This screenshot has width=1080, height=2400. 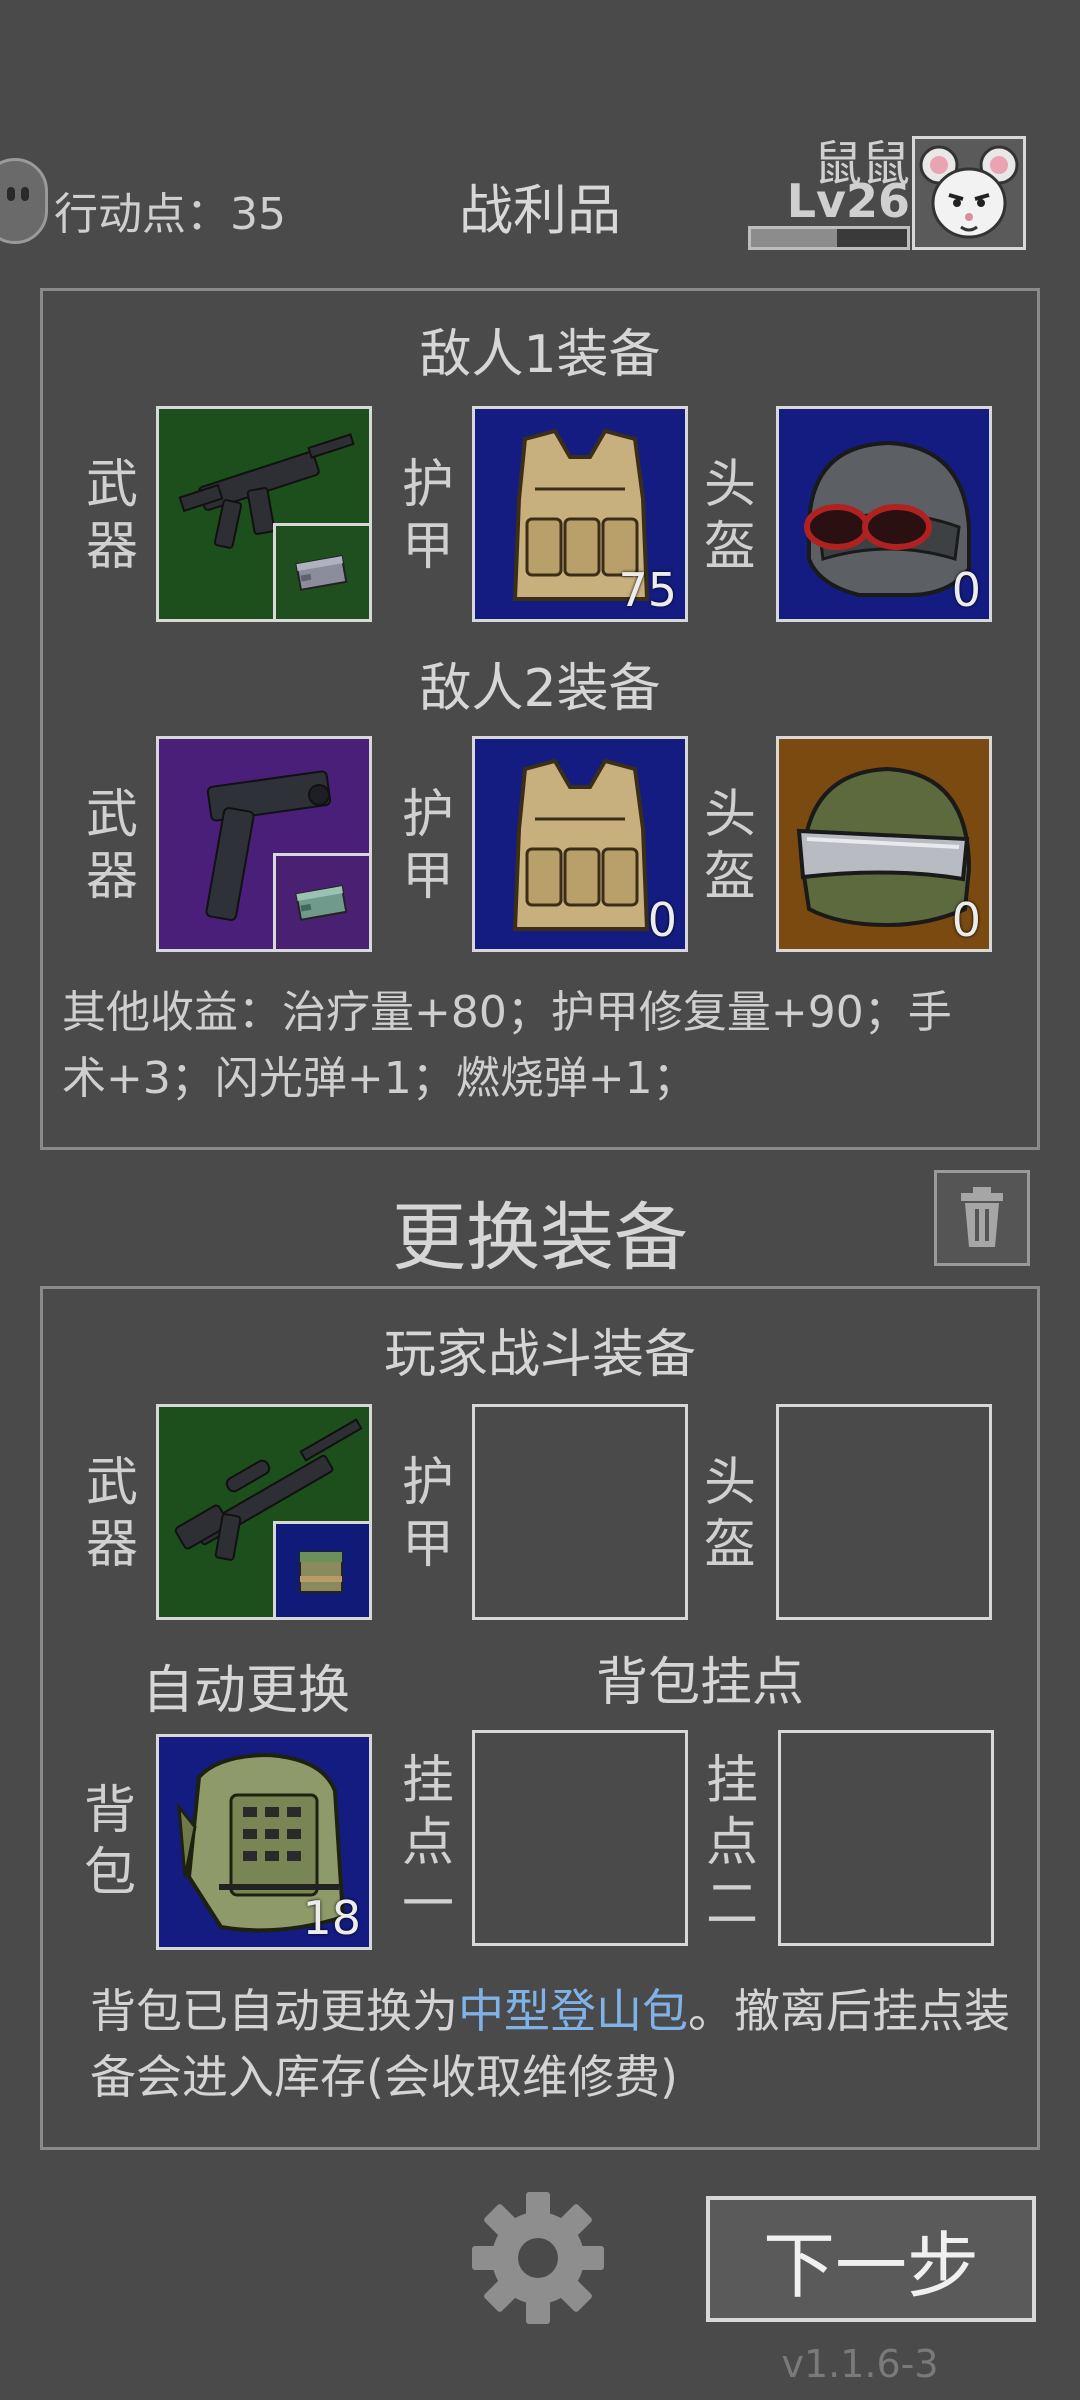 I want to click on enemy1-weapon-label: 武器, so click(x=111, y=516).